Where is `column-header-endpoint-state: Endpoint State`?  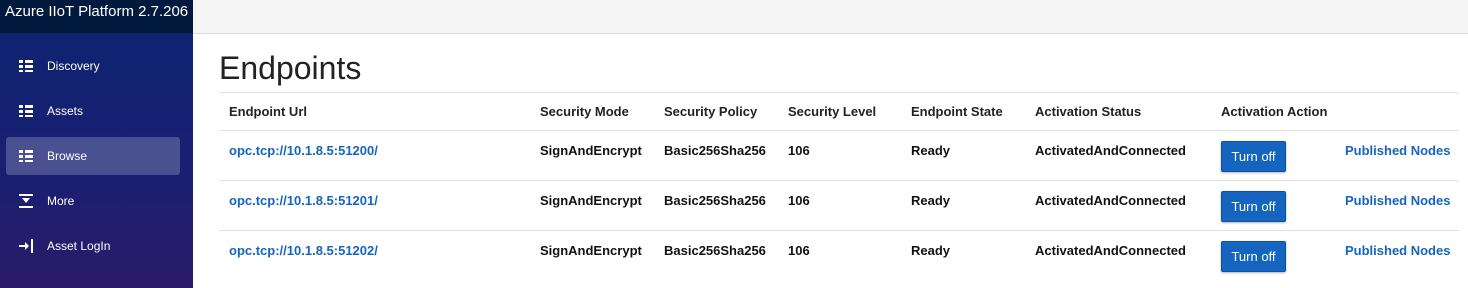
column-header-endpoint-state: Endpoint State is located at coordinates (963, 111).